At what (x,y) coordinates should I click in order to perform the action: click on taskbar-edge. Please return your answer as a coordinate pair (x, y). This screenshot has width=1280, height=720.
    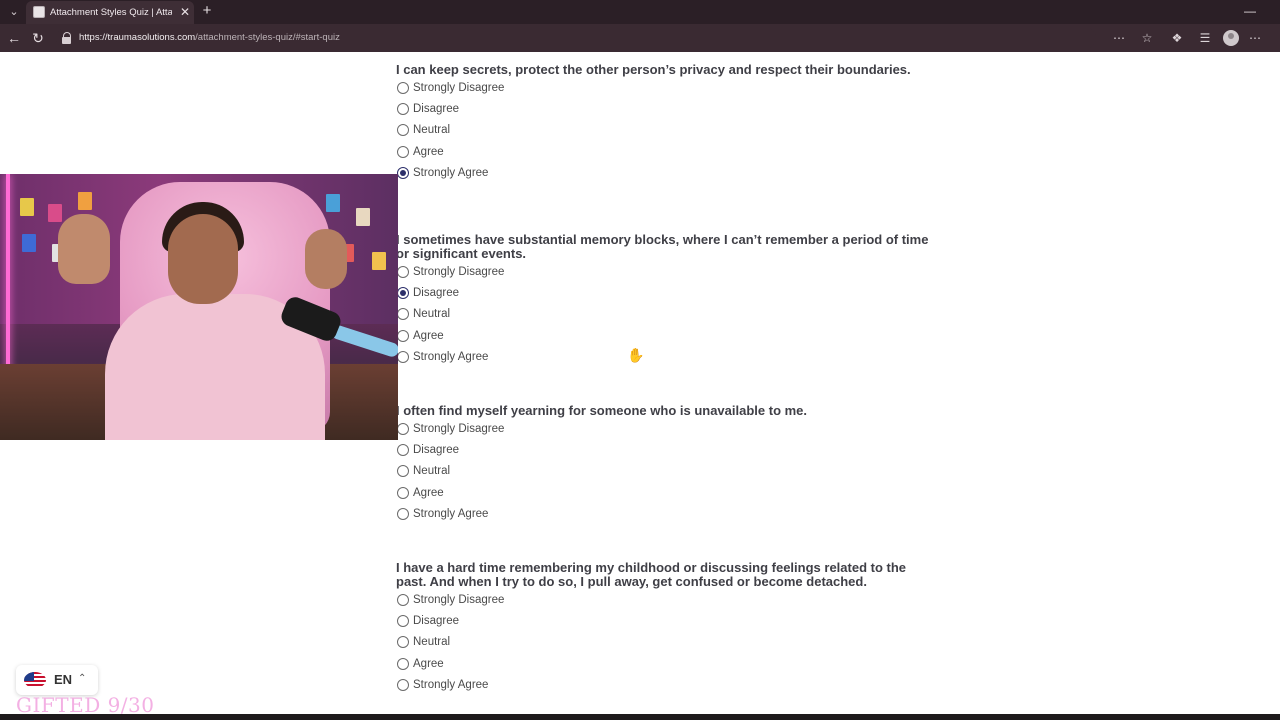
    Looking at the image, I should click on (640, 717).